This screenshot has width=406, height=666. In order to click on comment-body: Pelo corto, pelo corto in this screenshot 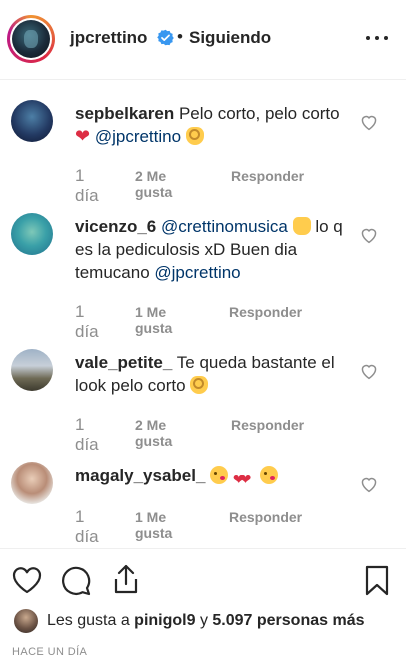, I will do `click(259, 113)`.